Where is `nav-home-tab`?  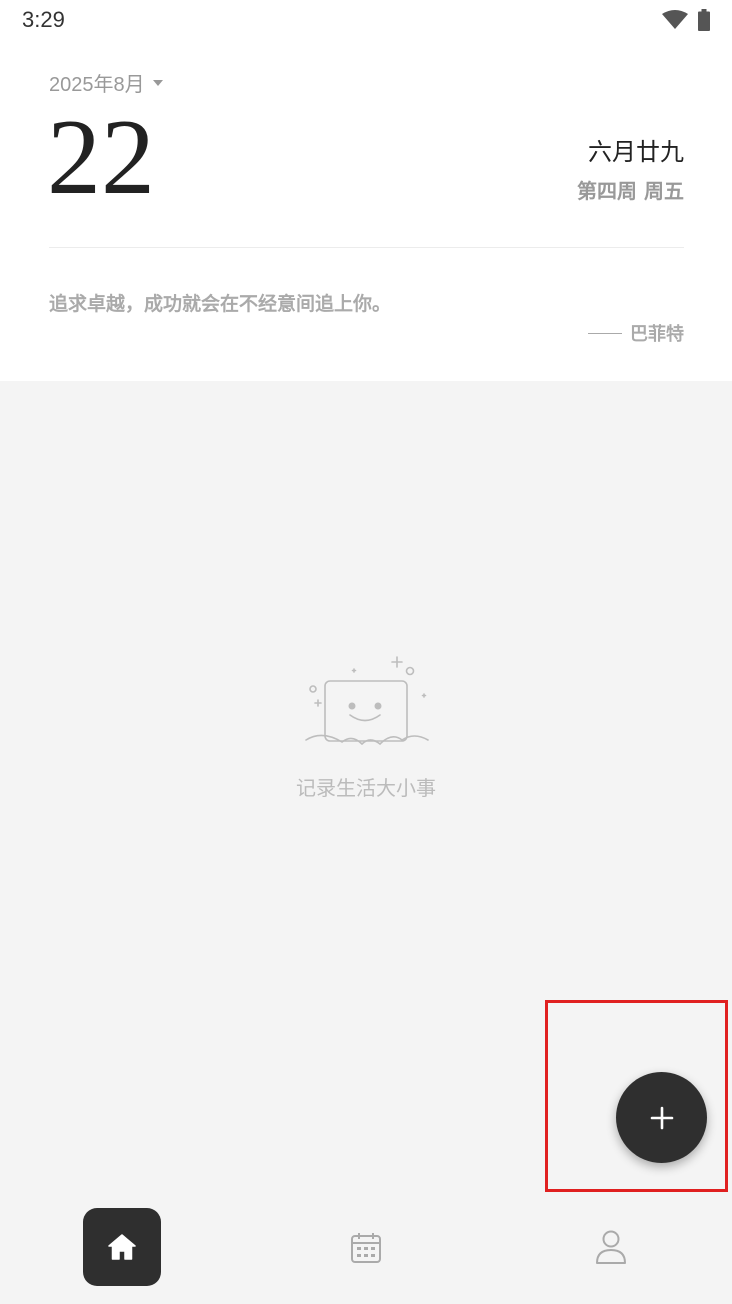
nav-home-tab is located at coordinates (122, 1247).